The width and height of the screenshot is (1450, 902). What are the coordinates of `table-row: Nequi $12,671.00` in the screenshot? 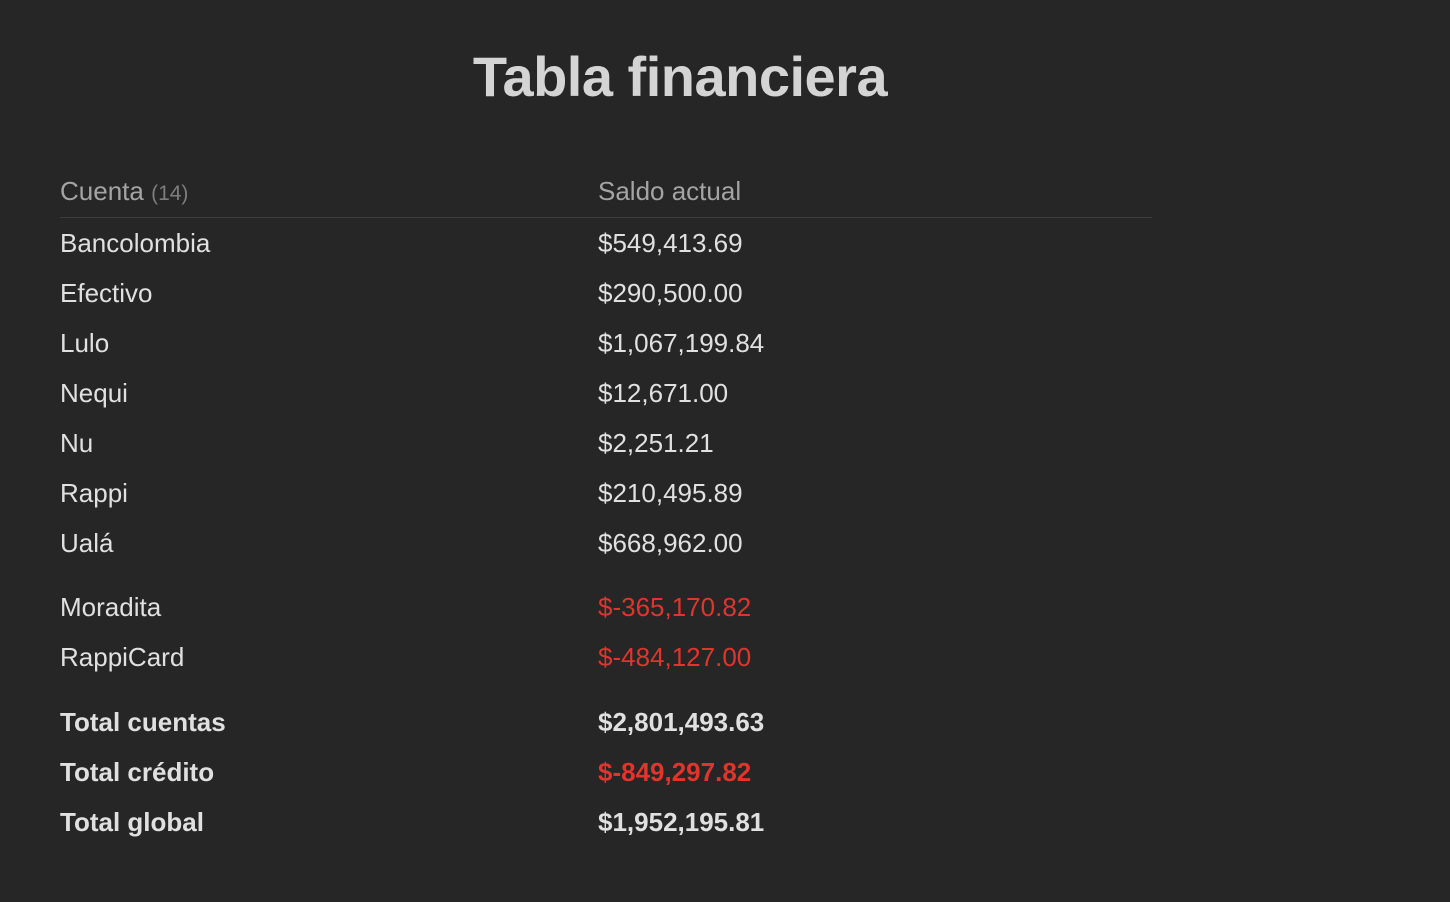 It's located at (606, 393).